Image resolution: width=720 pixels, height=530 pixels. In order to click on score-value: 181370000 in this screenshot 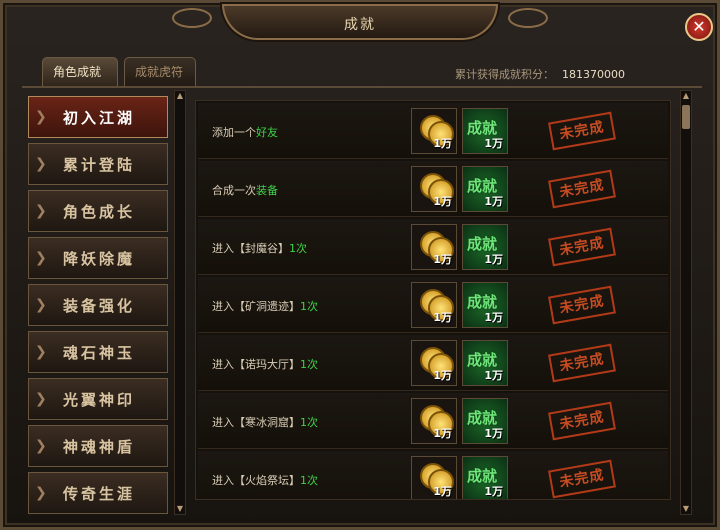, I will do `click(593, 74)`.